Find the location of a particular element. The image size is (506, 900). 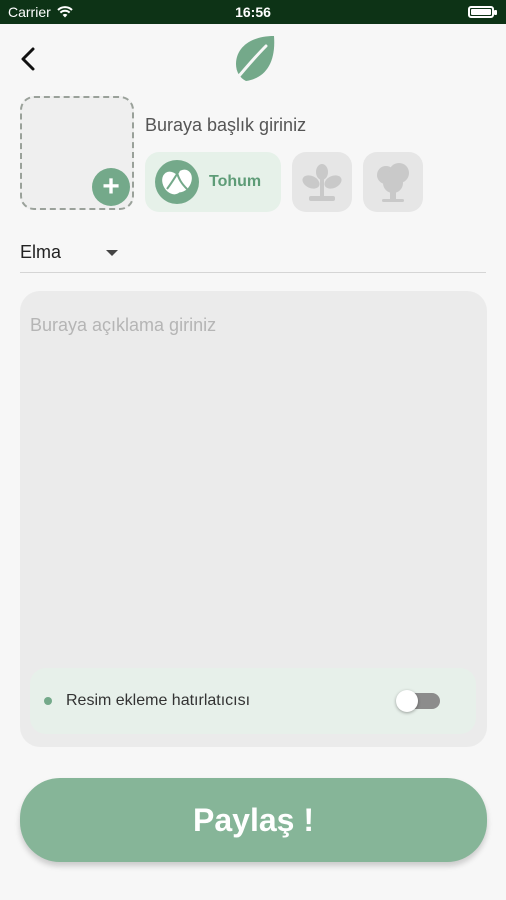

leaf-logo-icon is located at coordinates (253, 60).